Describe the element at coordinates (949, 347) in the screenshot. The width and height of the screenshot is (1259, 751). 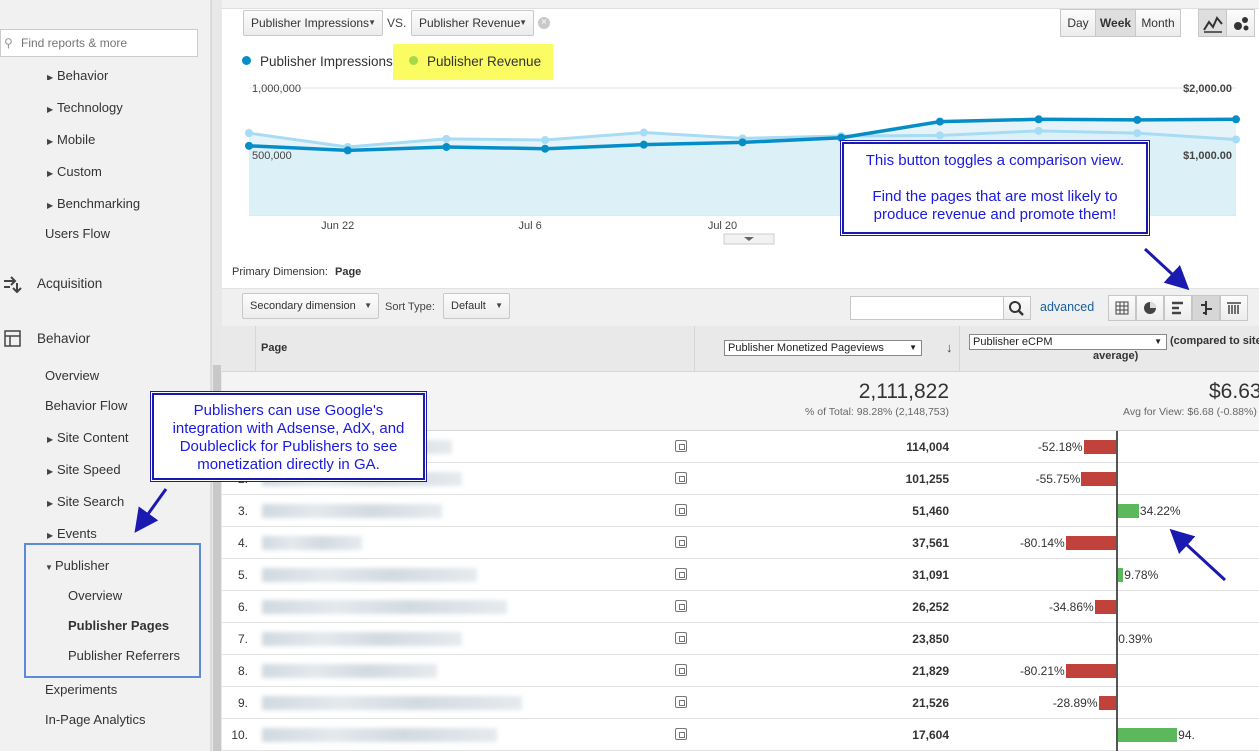
I see `sort-desc-icon: ↓` at that location.